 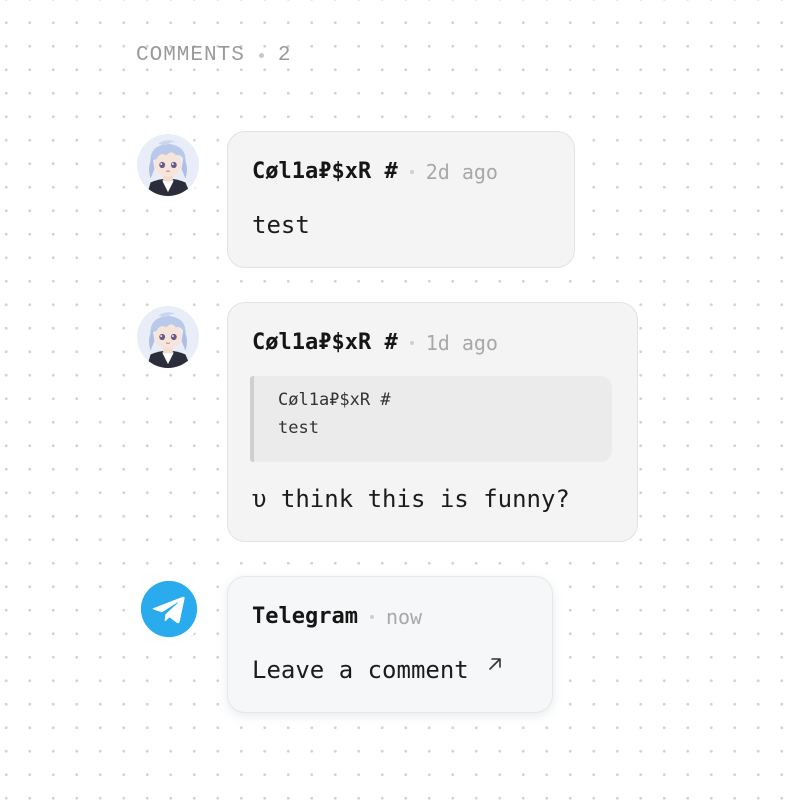 What do you see at coordinates (411, 499) in the screenshot?
I see `comment-text: υ think this is funny?` at bounding box center [411, 499].